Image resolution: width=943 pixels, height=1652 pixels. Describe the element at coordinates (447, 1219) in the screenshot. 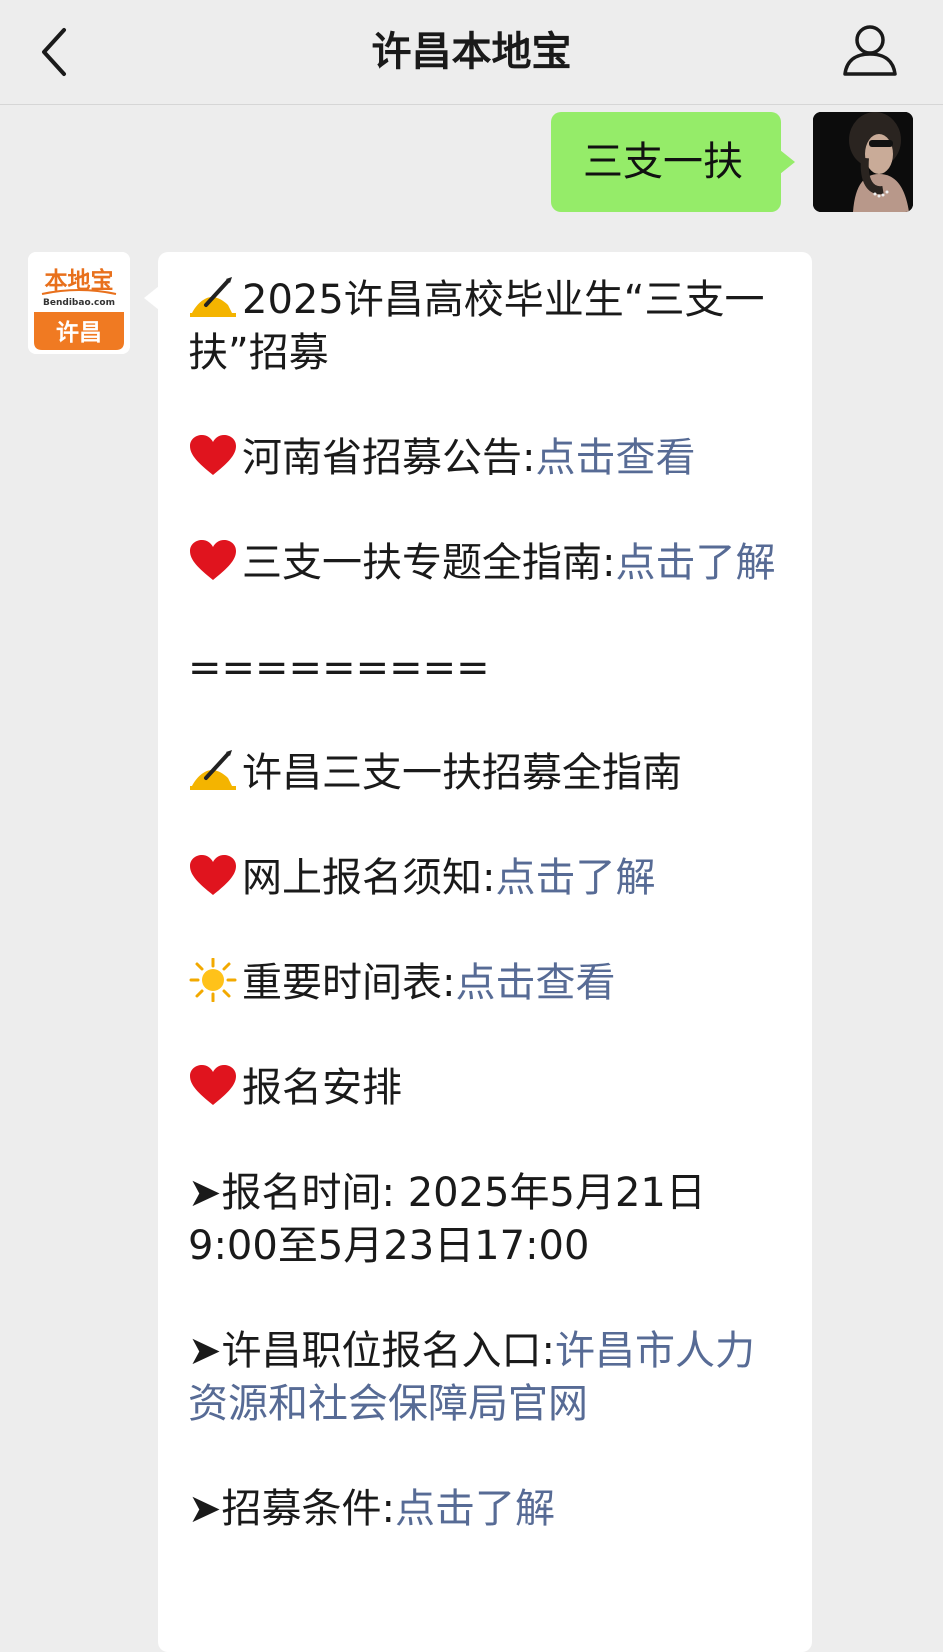

I see `list-item: ➤报名时间: 2025年5月21日9:00至5月23日17:00` at that location.